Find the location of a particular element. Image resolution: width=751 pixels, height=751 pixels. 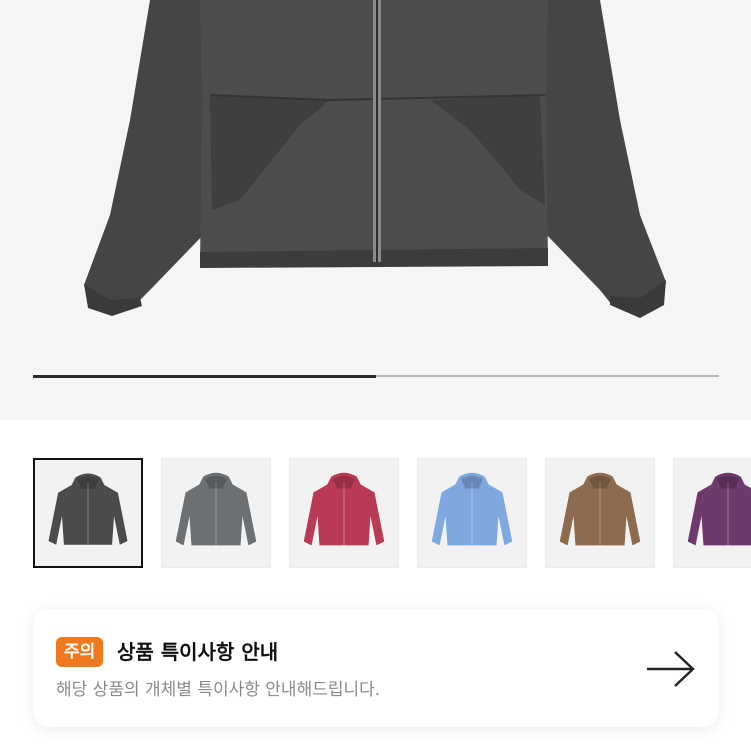

thumbnail-red is located at coordinates (344, 513).